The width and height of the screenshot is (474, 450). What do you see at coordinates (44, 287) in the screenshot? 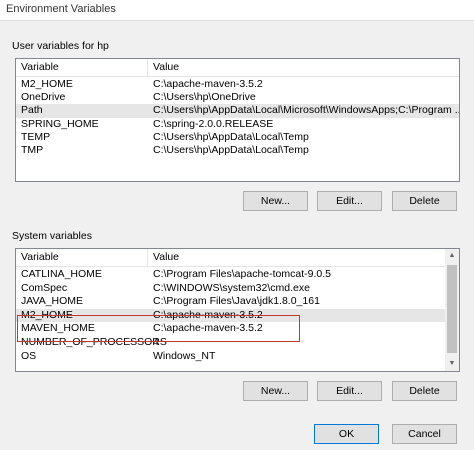
I see `variable-name: ComSpec` at bounding box center [44, 287].